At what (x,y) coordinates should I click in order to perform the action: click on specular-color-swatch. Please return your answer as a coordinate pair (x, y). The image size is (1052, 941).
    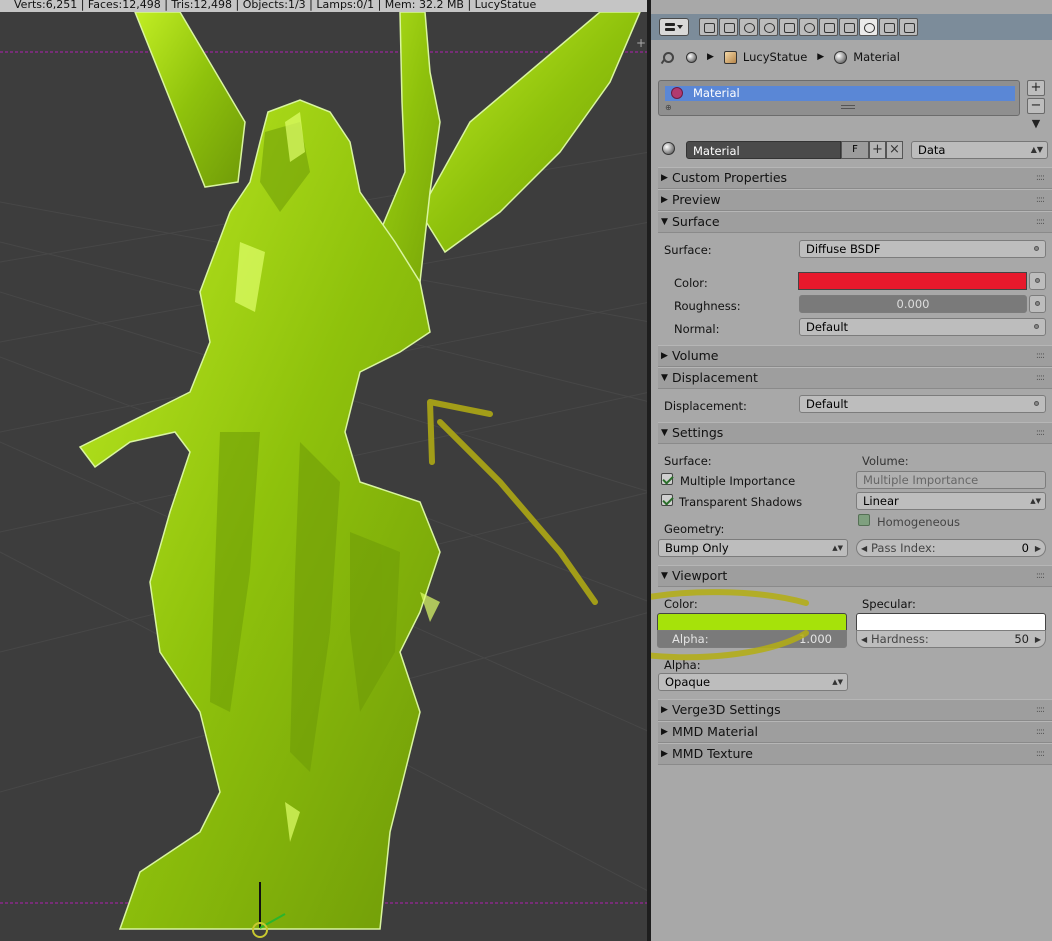
    Looking at the image, I should click on (951, 622).